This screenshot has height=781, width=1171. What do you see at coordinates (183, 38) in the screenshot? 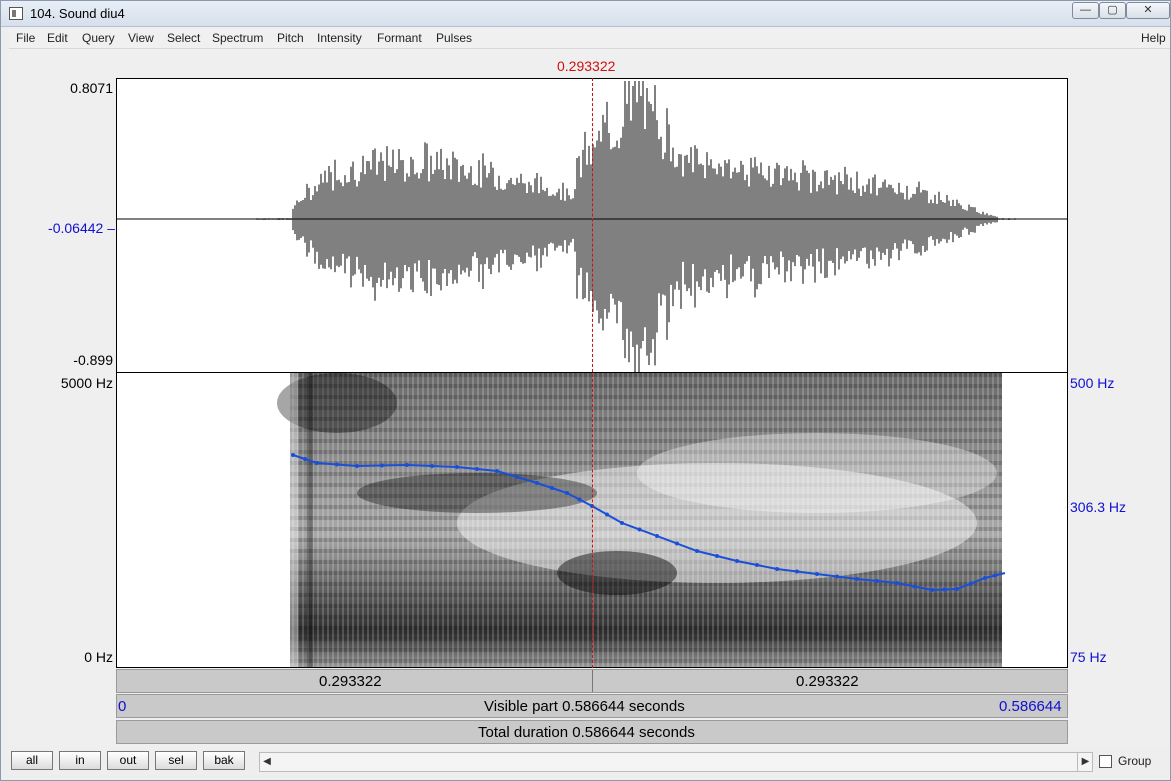
I see `menu-select: Select` at bounding box center [183, 38].